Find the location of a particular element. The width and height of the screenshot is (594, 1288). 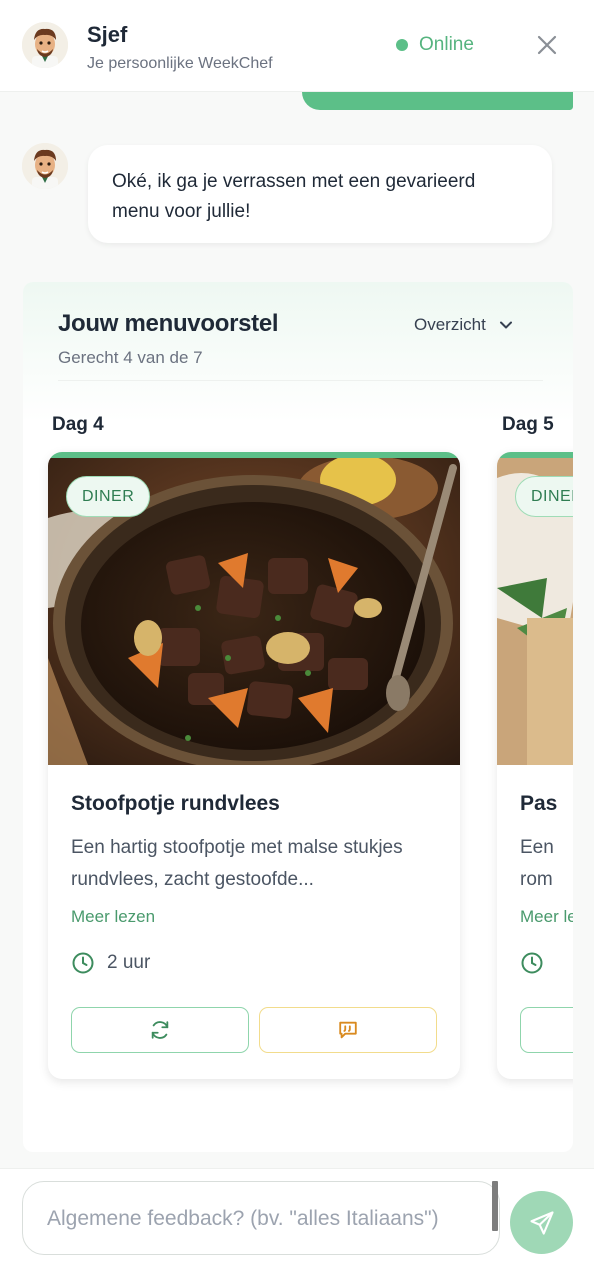

cooking-time-label: 2 uur is located at coordinates (129, 962).